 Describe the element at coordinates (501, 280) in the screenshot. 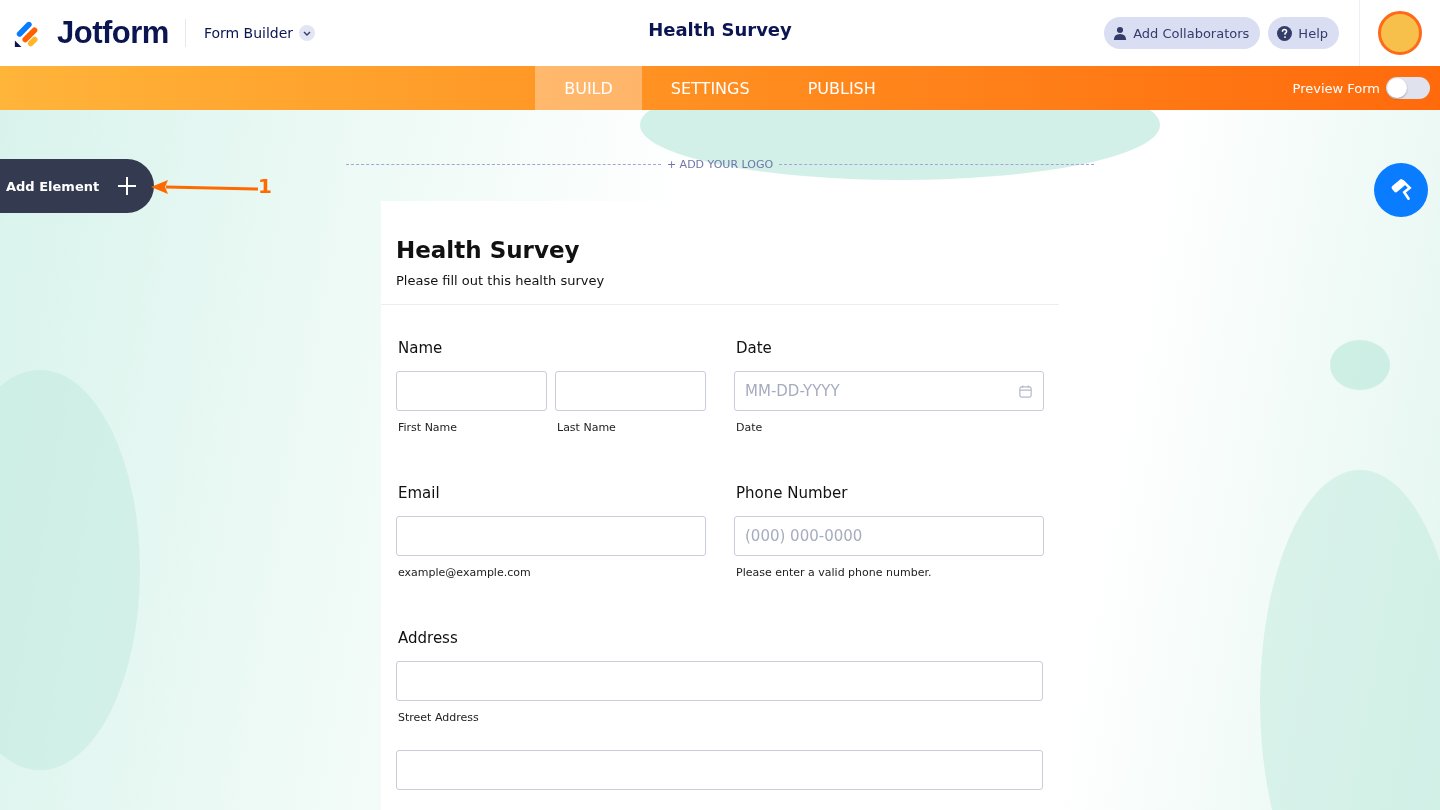

I see `form-description: Please fill out this health survey` at that location.